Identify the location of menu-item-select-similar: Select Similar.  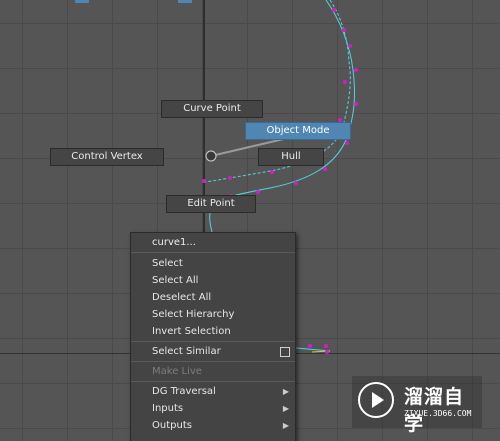
(213, 351).